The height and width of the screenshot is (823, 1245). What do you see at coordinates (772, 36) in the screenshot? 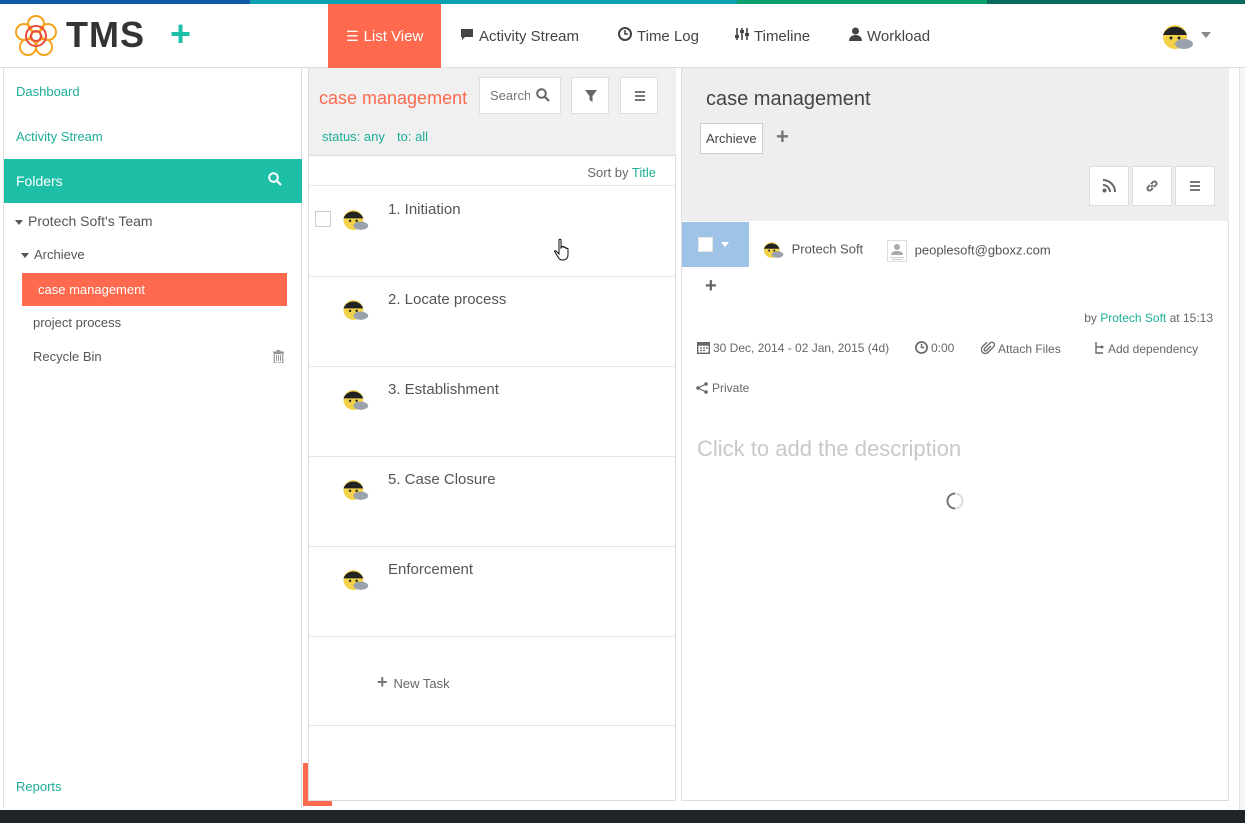
I see `tab-timeline: Timeline` at bounding box center [772, 36].